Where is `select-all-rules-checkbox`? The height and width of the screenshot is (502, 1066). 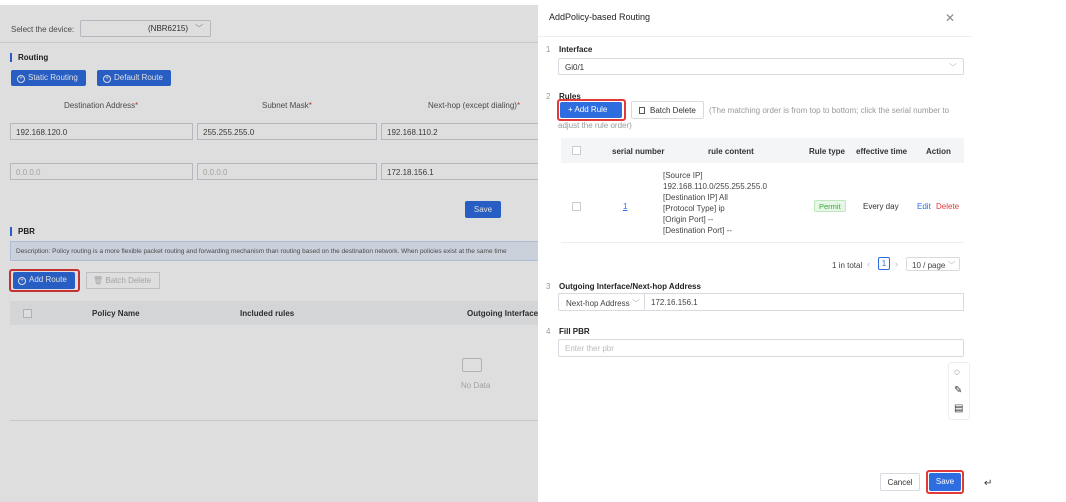
select-all-rules-checkbox is located at coordinates (576, 150).